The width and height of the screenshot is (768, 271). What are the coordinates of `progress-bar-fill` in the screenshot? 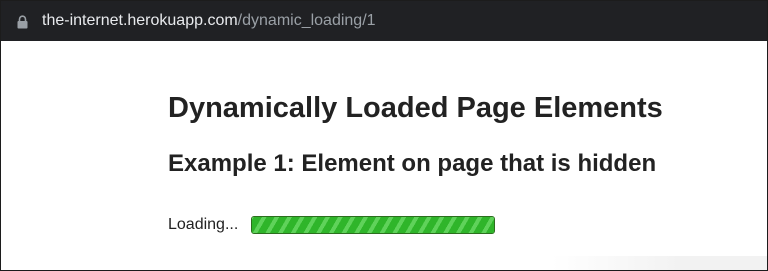 It's located at (373, 225).